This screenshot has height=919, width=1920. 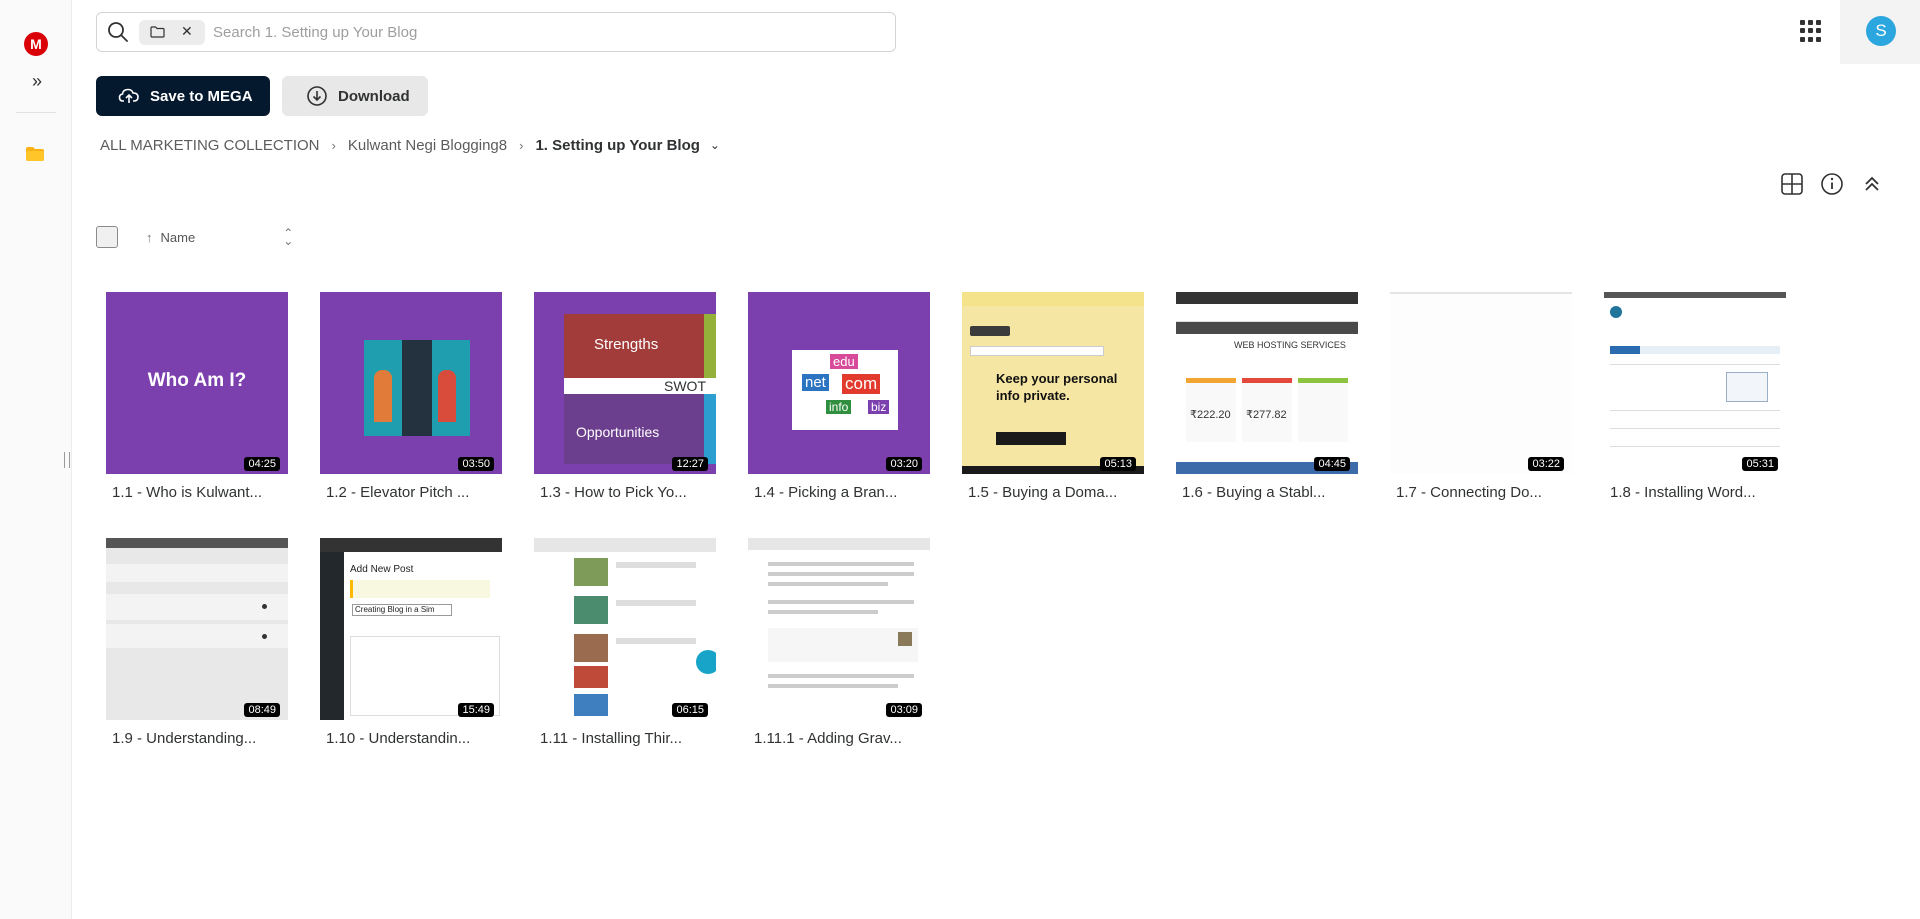 I want to click on sort-name-label: Name, so click(x=178, y=237).